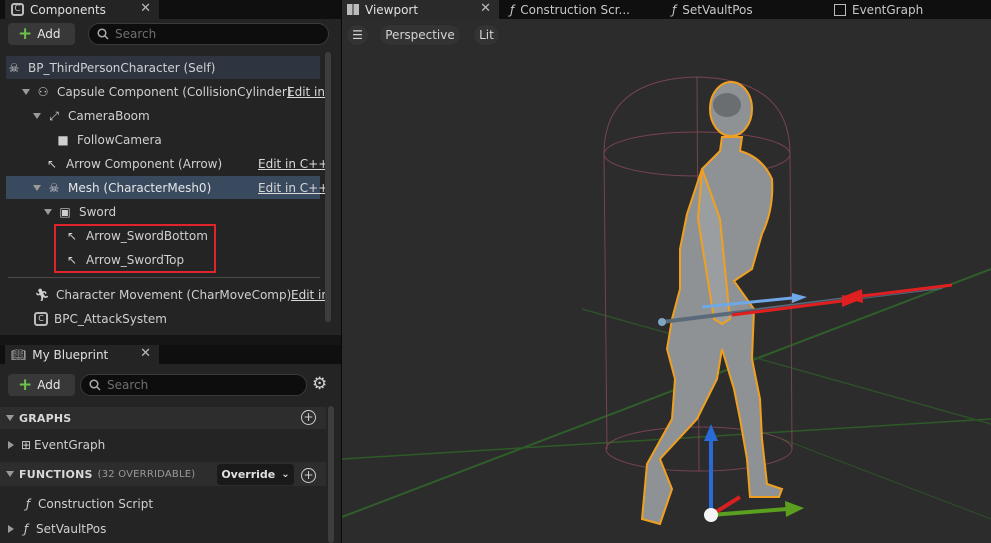 The width and height of the screenshot is (991, 543). Describe the element at coordinates (70, 354) in the screenshot. I see `tab-label: My Blueprint` at that location.